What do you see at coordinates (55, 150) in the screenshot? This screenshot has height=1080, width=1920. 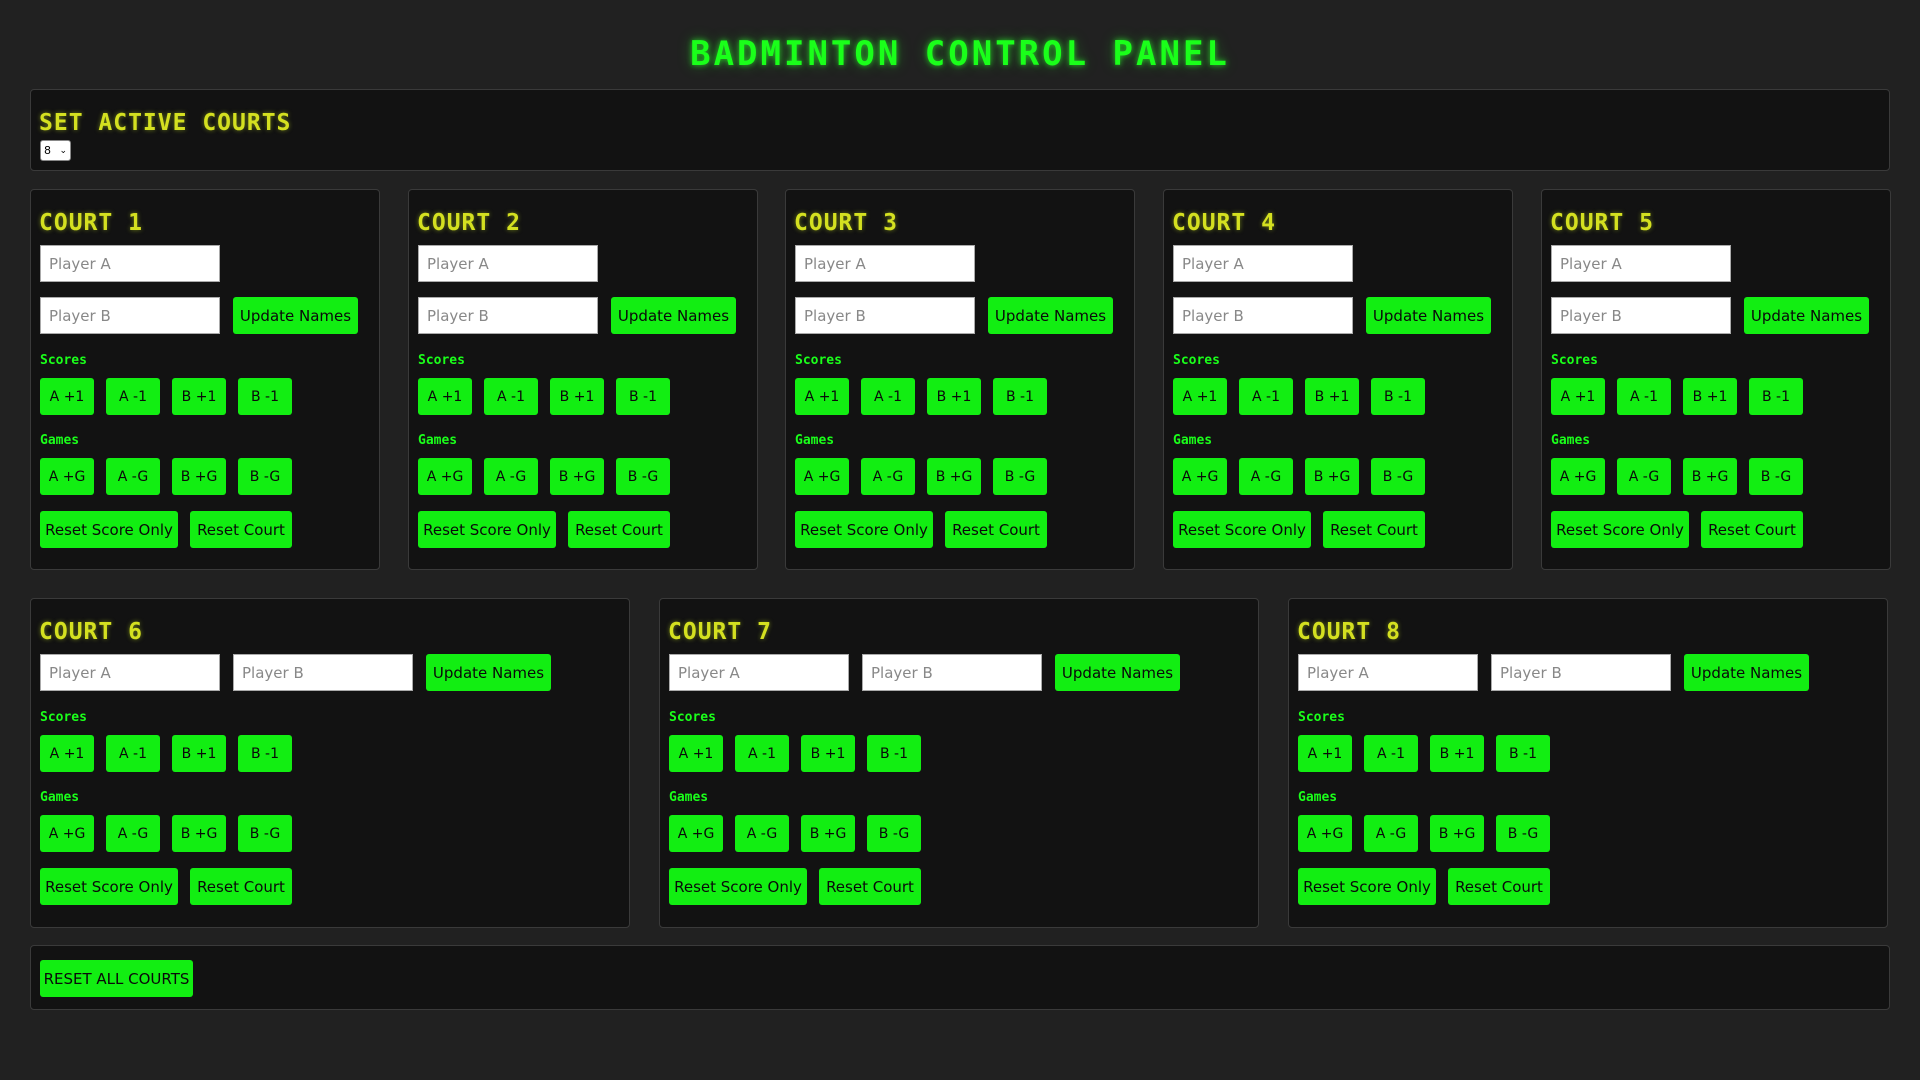 I see `active-courts-select: 8 ⌄` at bounding box center [55, 150].